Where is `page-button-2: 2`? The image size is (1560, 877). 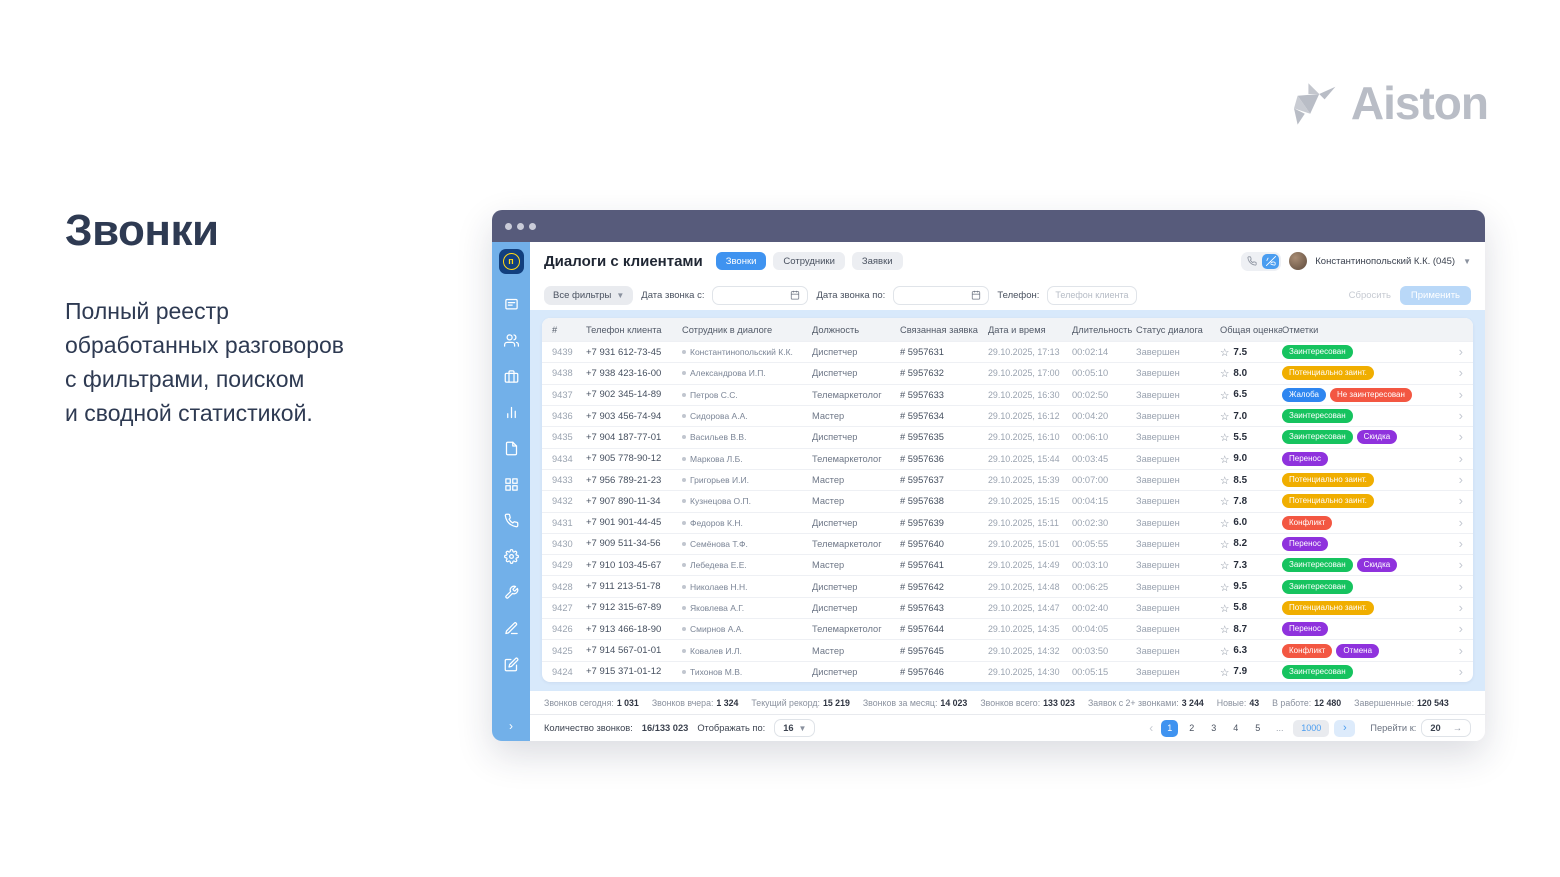
page-button-2: 2 is located at coordinates (1191, 728).